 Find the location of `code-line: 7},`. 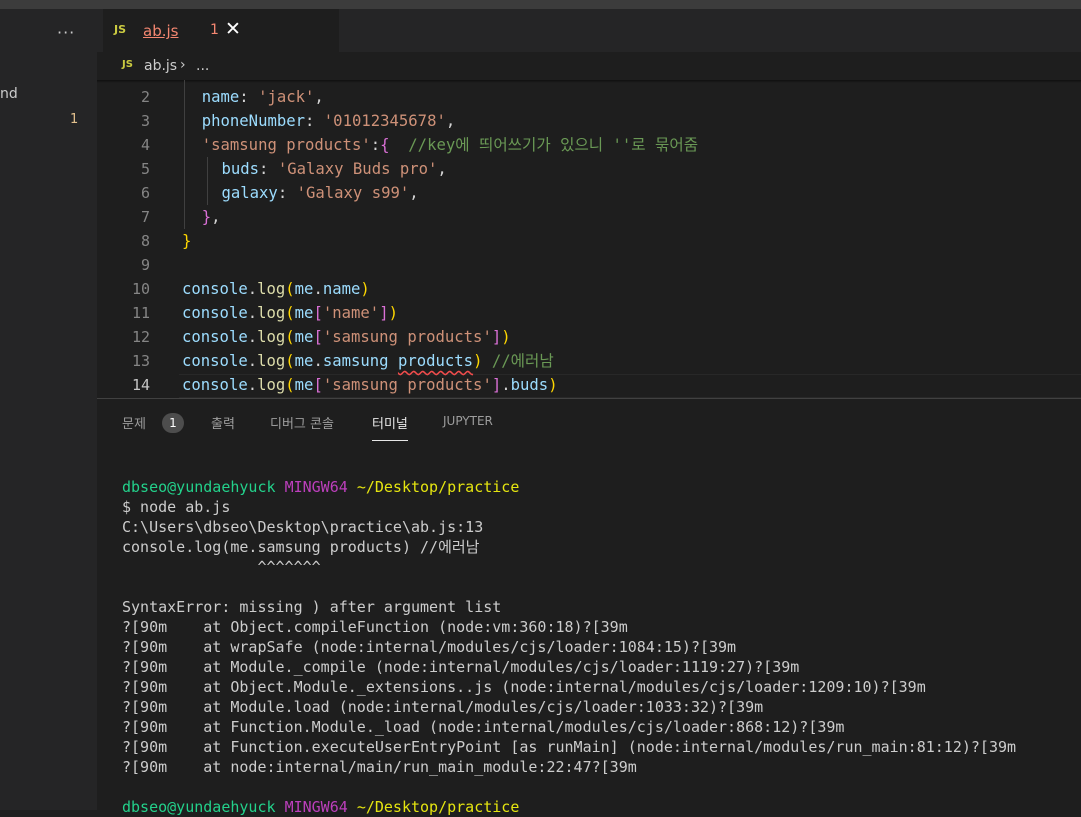

code-line: 7}, is located at coordinates (589, 217).